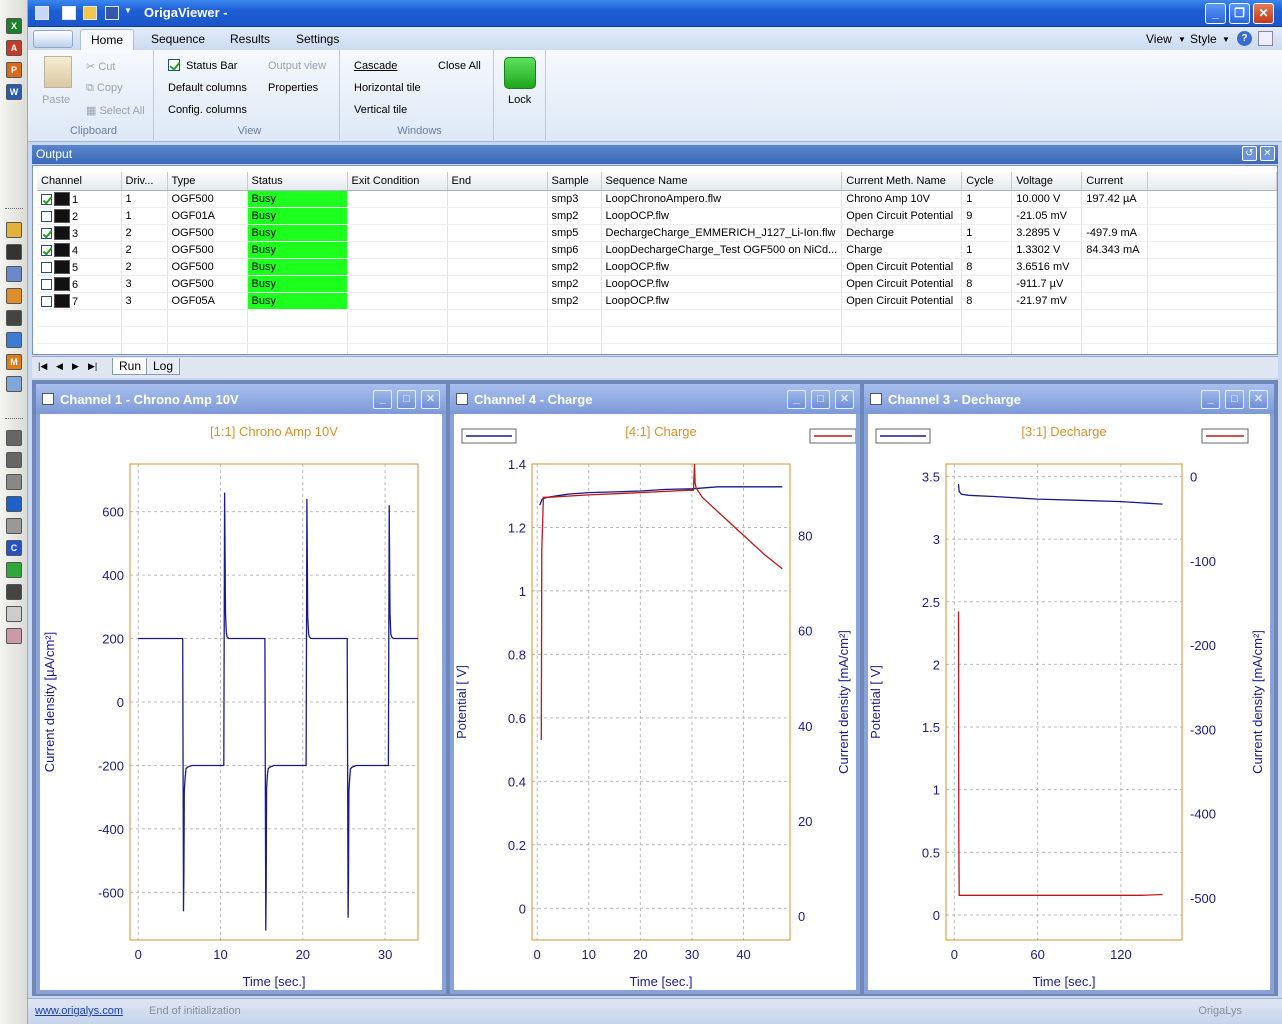  Describe the element at coordinates (115, 110) in the screenshot. I see `select-all-button: ▦ Select All` at that location.